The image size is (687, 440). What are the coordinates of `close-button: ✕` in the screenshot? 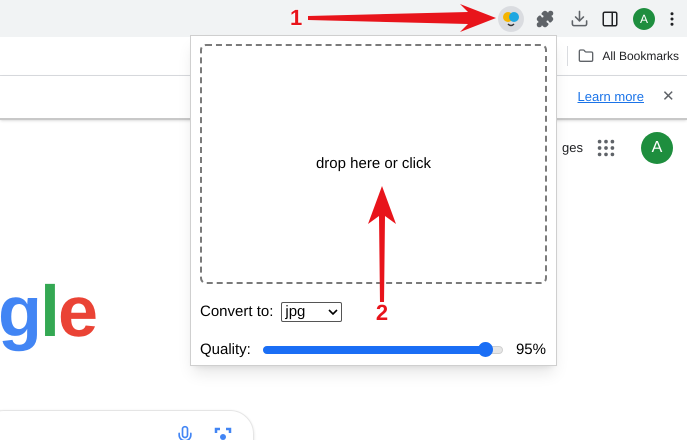 It's located at (668, 97).